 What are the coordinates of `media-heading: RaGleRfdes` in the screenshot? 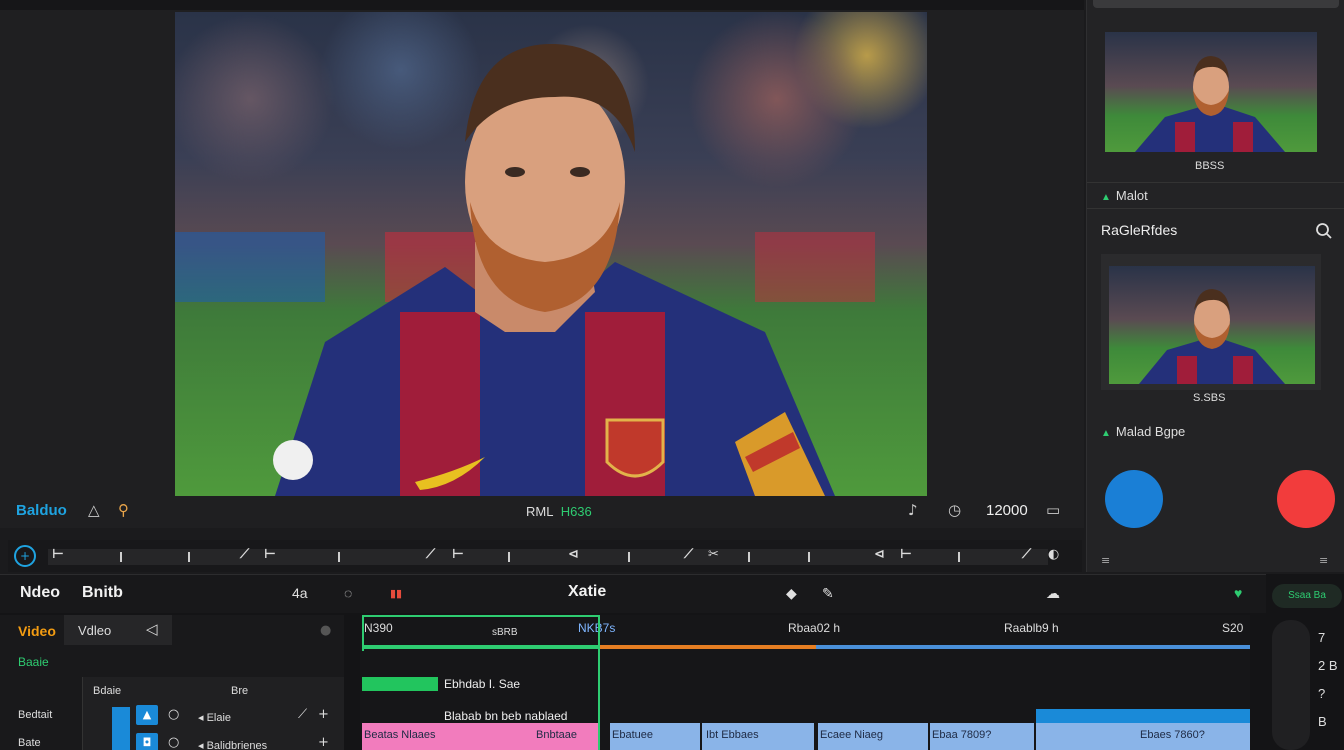 It's located at (1139, 230).